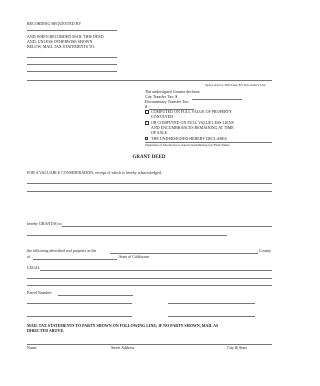 Image resolution: width=320 pixels, height=386 pixels. I want to click on documentary-transfer-tax: Documentary Transfer Tax:, so click(167, 101).